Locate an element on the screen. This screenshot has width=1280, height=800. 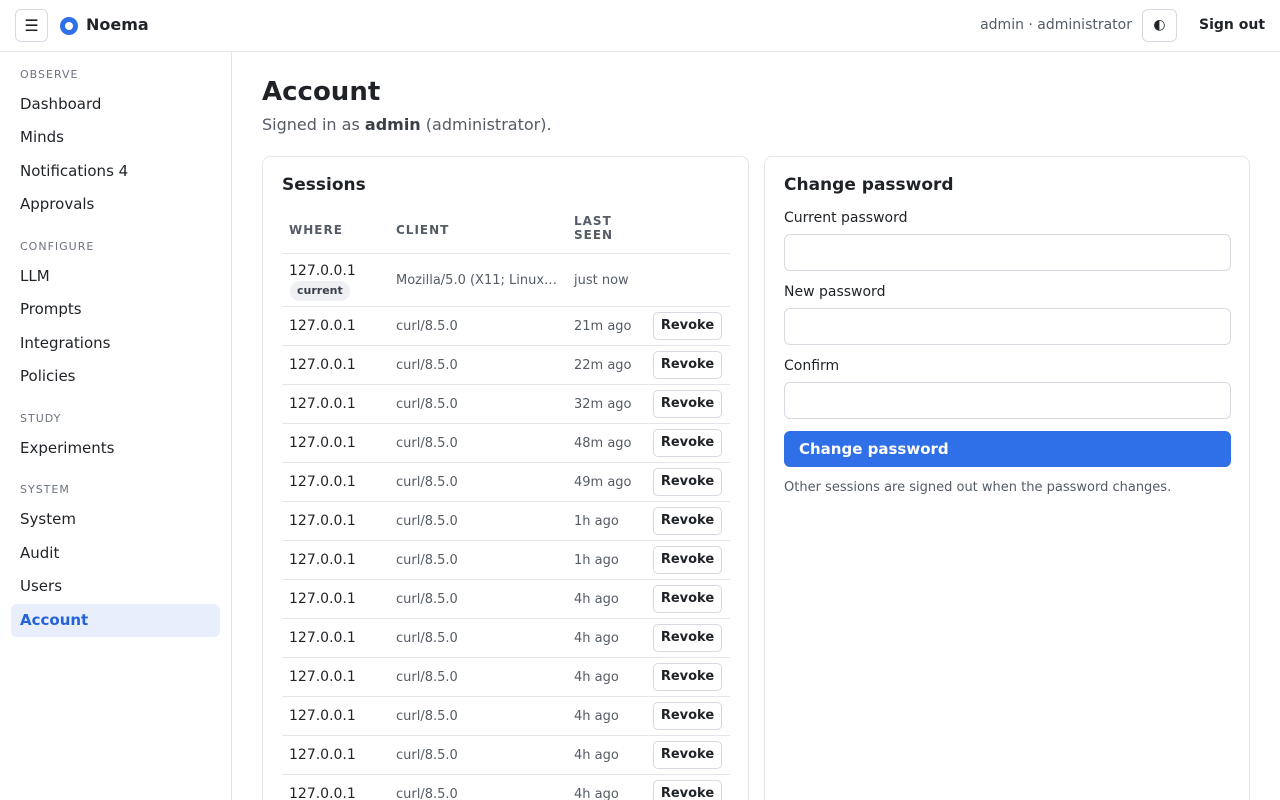
session-last-seen: 1h ago is located at coordinates (596, 521).